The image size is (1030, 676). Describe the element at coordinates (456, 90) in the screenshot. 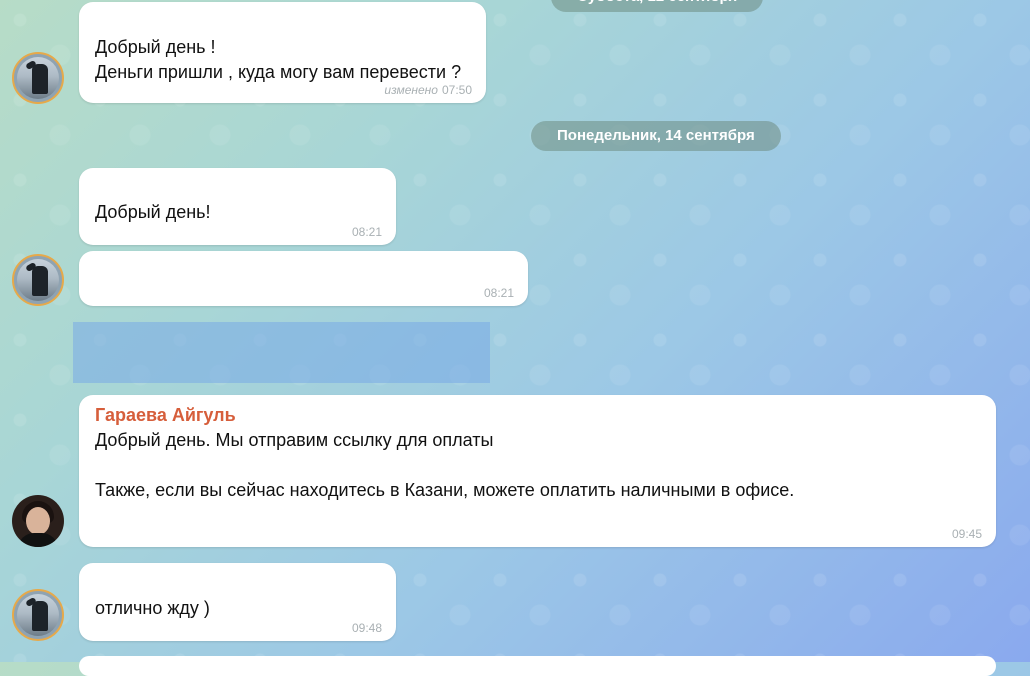

I see `time-value: 07:50` at that location.